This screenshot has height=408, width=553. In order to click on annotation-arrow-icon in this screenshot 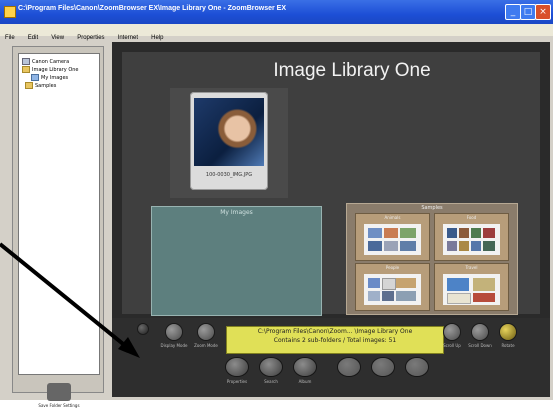, I will do `click(70, 300)`.